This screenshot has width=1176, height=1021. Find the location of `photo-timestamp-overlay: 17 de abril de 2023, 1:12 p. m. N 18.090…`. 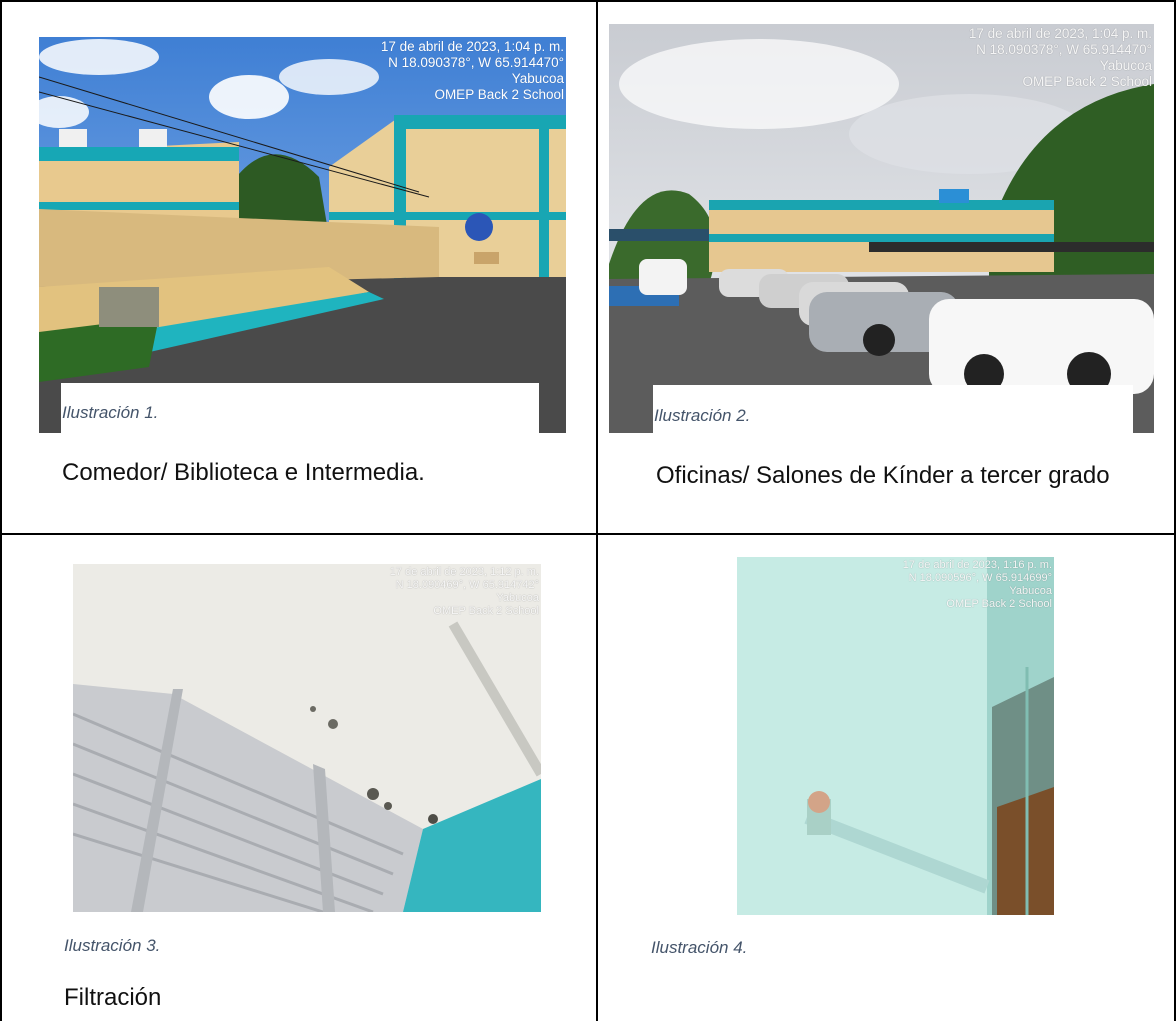

photo-timestamp-overlay: 17 de abril de 2023, 1:12 p. m. N 18.090… is located at coordinates (464, 592).